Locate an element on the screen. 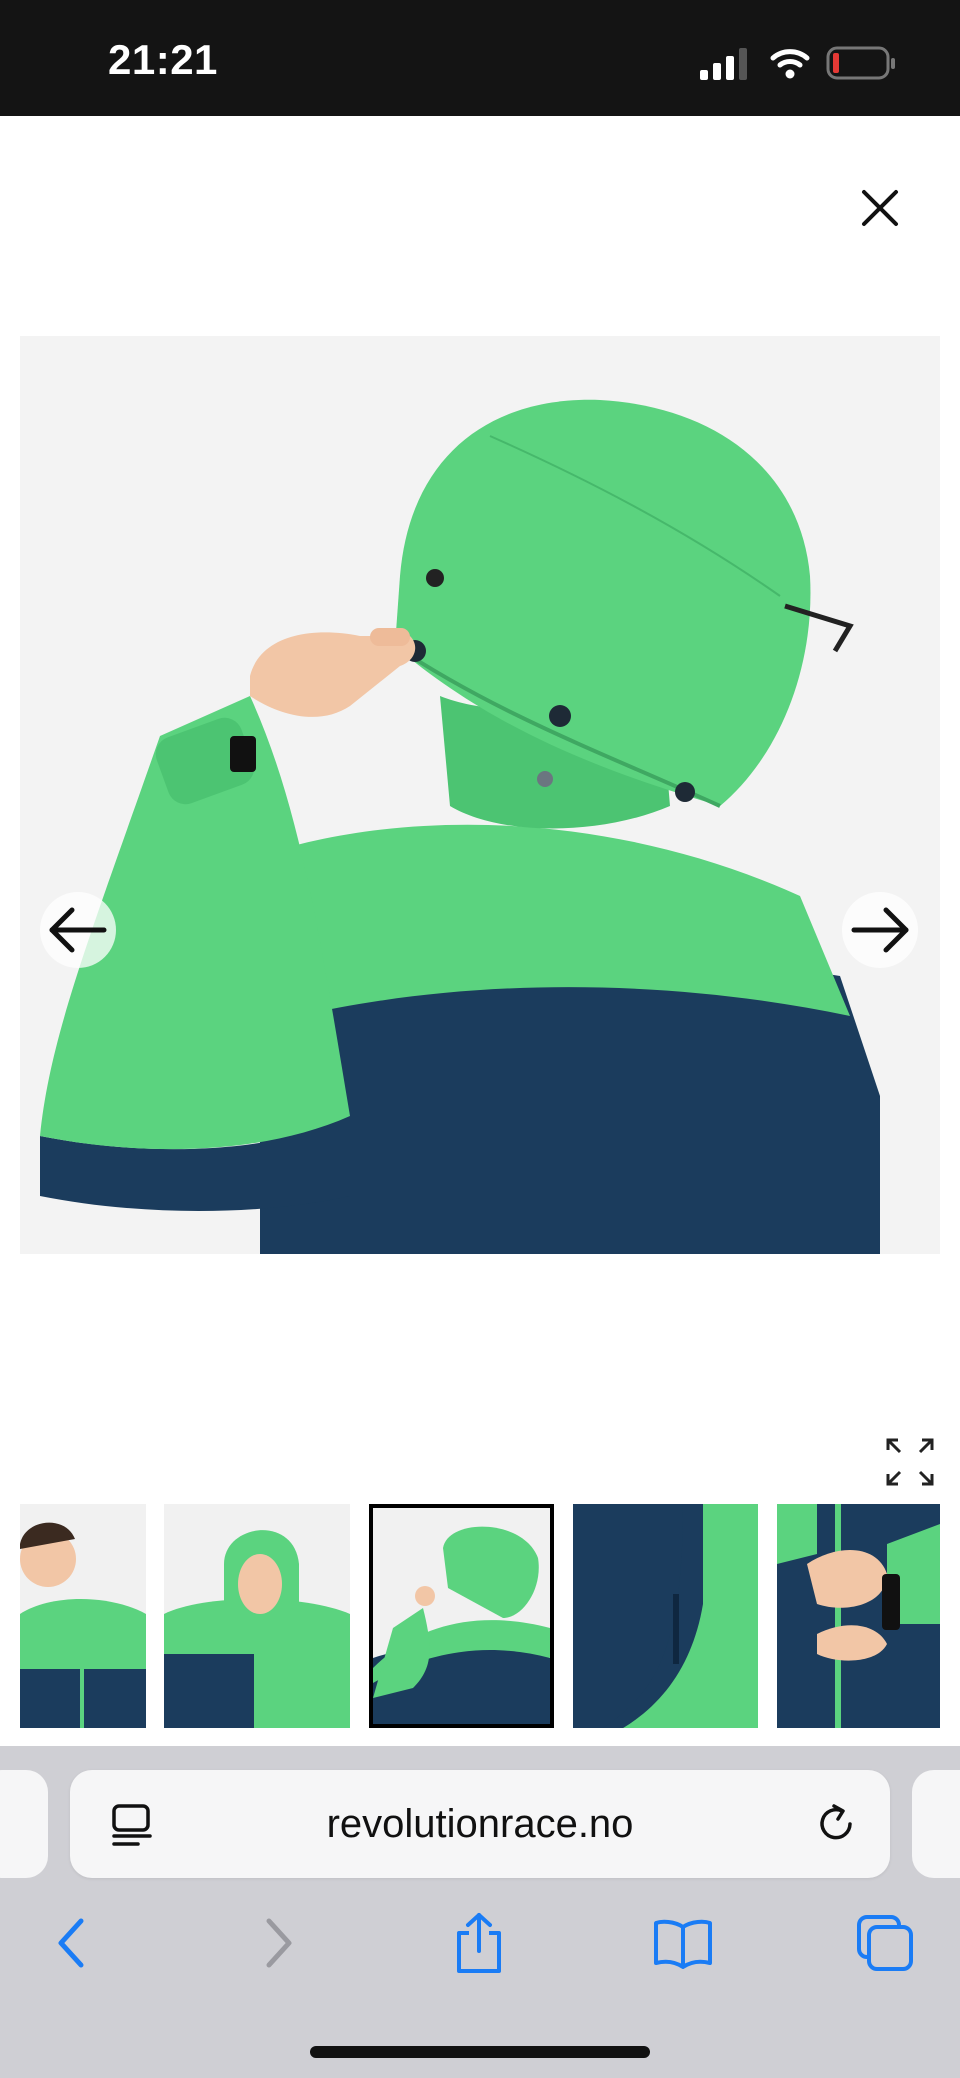 The image size is (960, 2078). status-bar: 21:21 is located at coordinates (480, 58).